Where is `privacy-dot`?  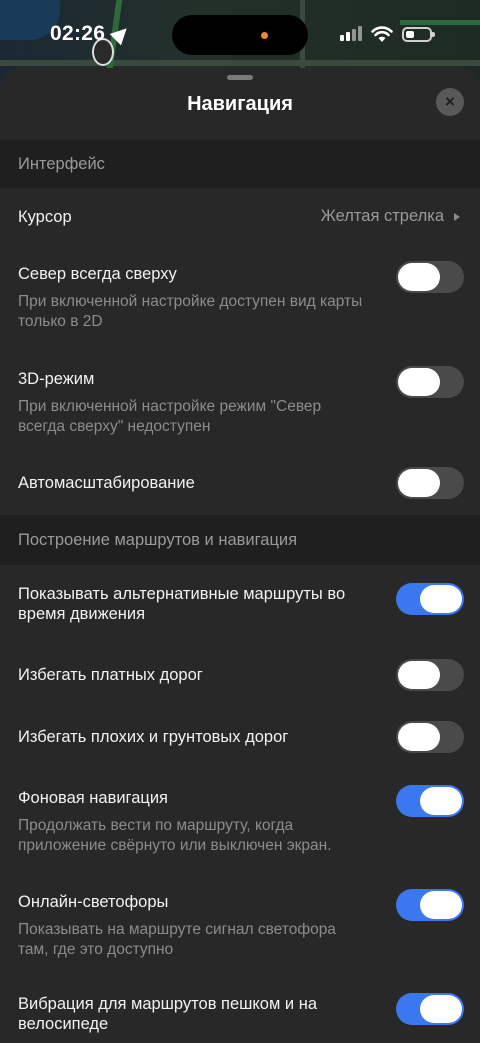 privacy-dot is located at coordinates (264, 35).